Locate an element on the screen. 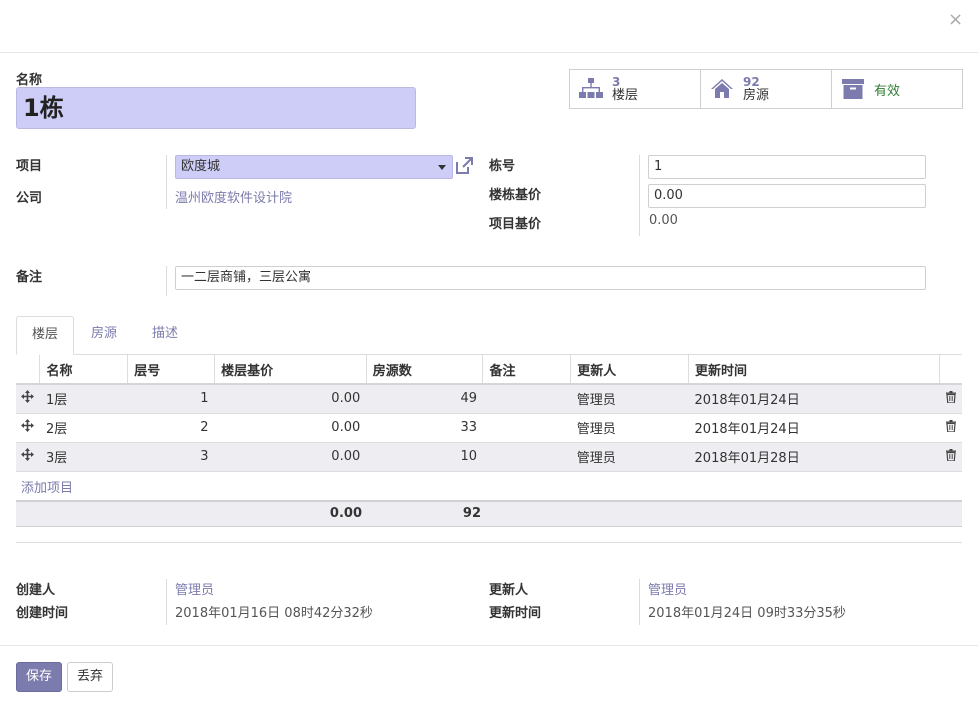 This screenshot has height=706, width=978. col-header-price: 楼层基价 is located at coordinates (290, 370).